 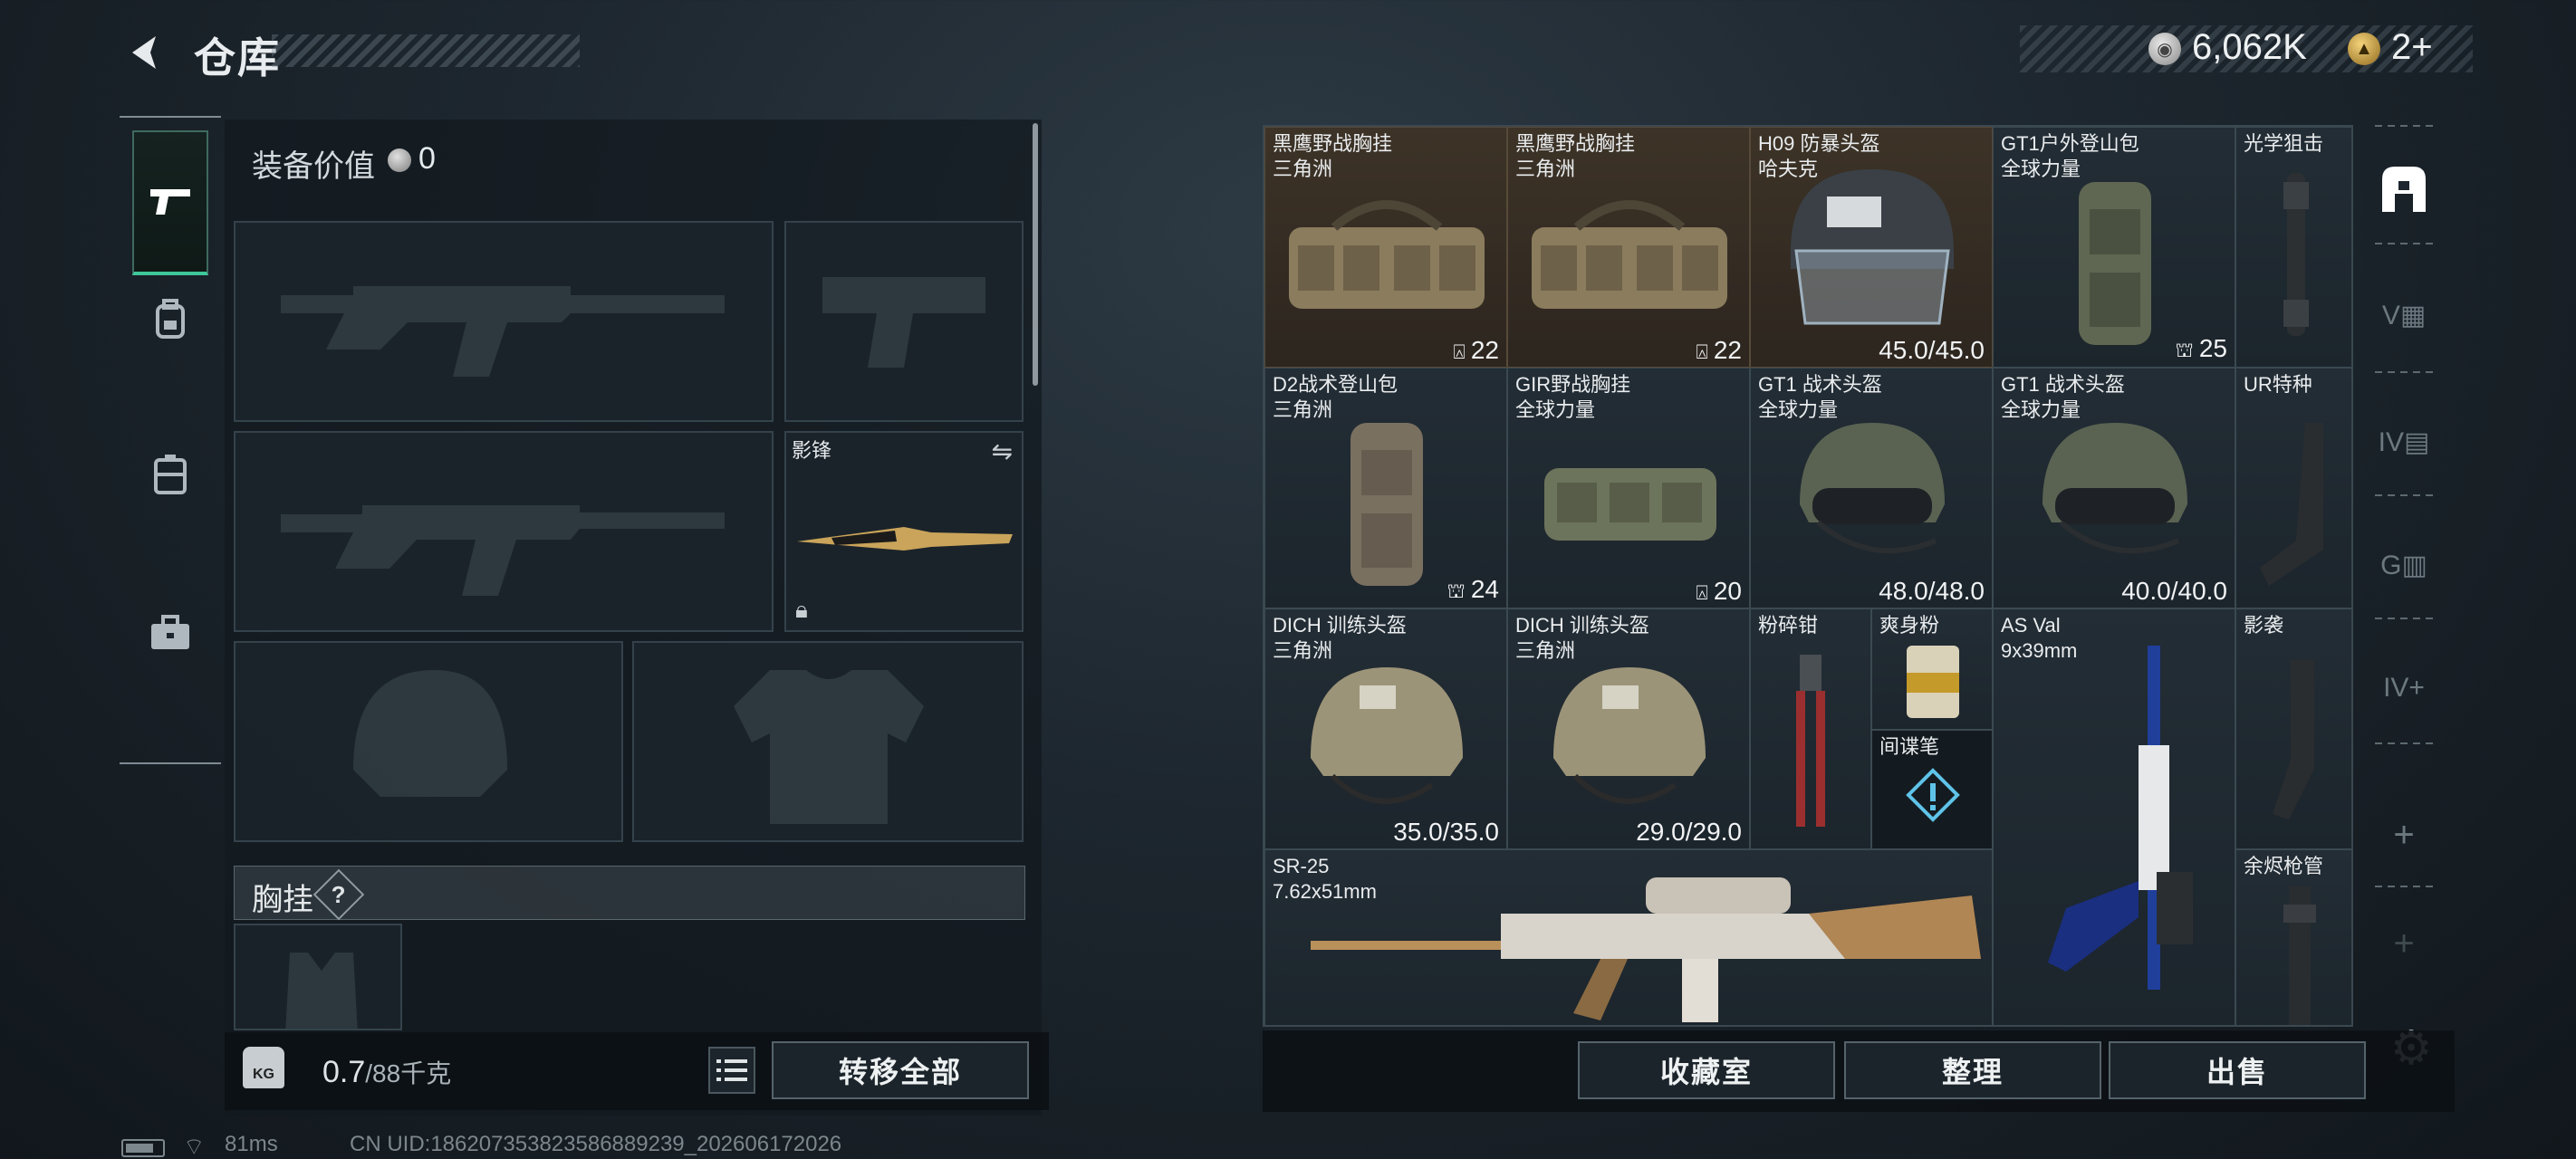 I want to click on item-name: 黑鹰野战胸挂, so click(x=1333, y=143).